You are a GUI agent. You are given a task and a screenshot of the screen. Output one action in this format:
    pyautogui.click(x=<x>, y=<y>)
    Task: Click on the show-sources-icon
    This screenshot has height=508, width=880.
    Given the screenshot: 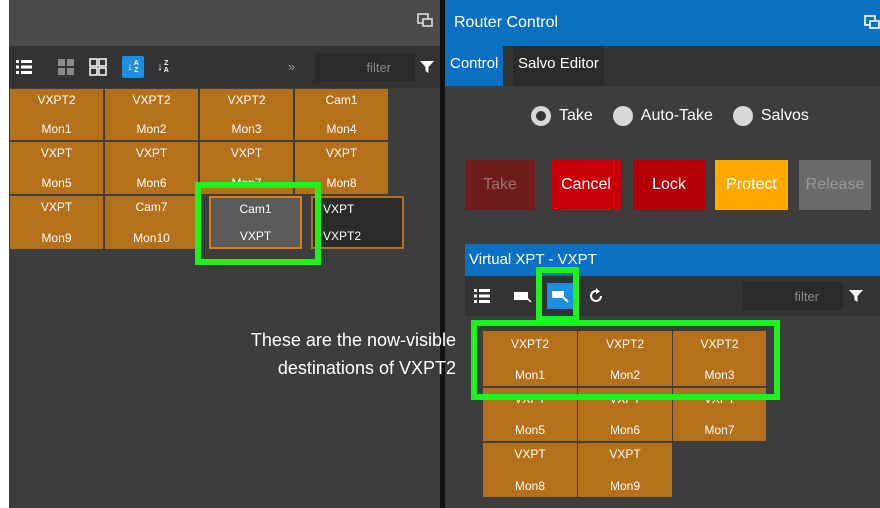 What is the action you would take?
    pyautogui.click(x=522, y=296)
    